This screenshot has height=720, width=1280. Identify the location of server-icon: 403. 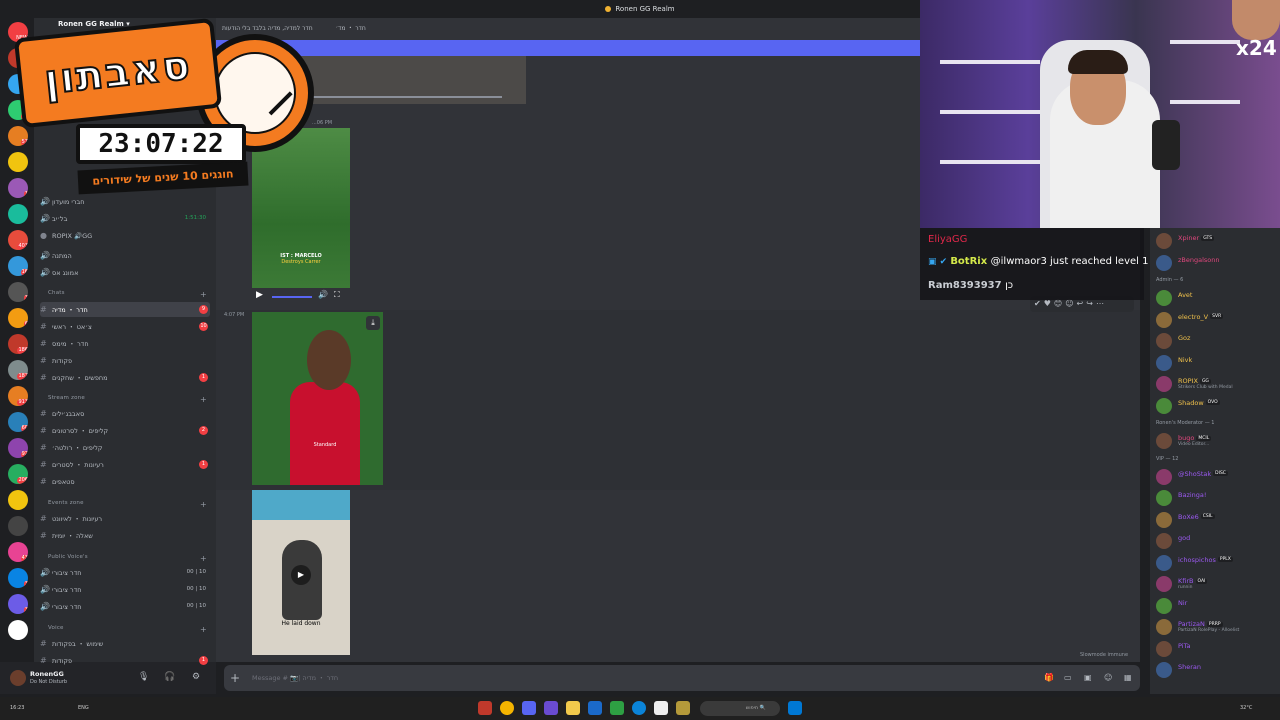
(18, 240).